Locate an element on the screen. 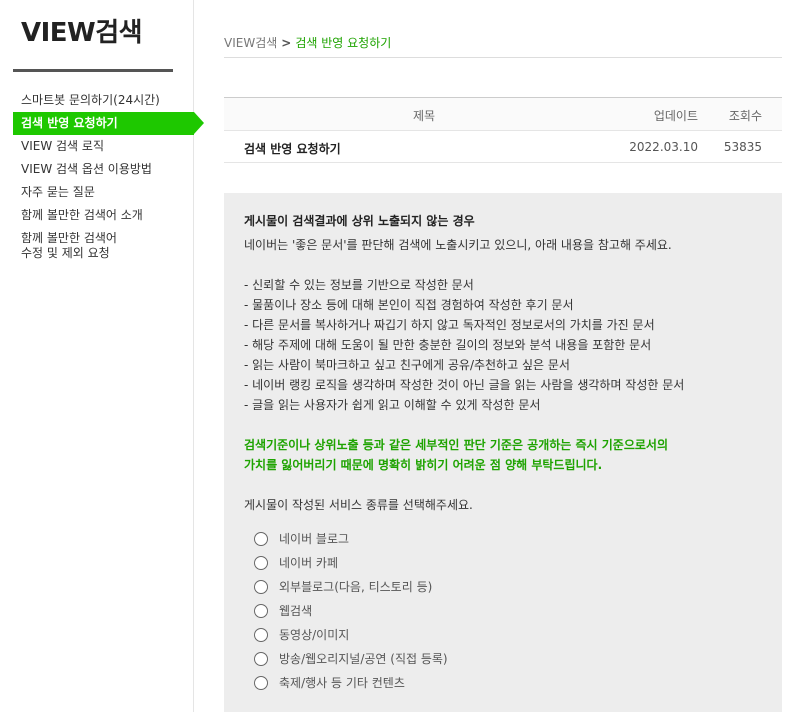  header-title: 제목 is located at coordinates (424, 116).